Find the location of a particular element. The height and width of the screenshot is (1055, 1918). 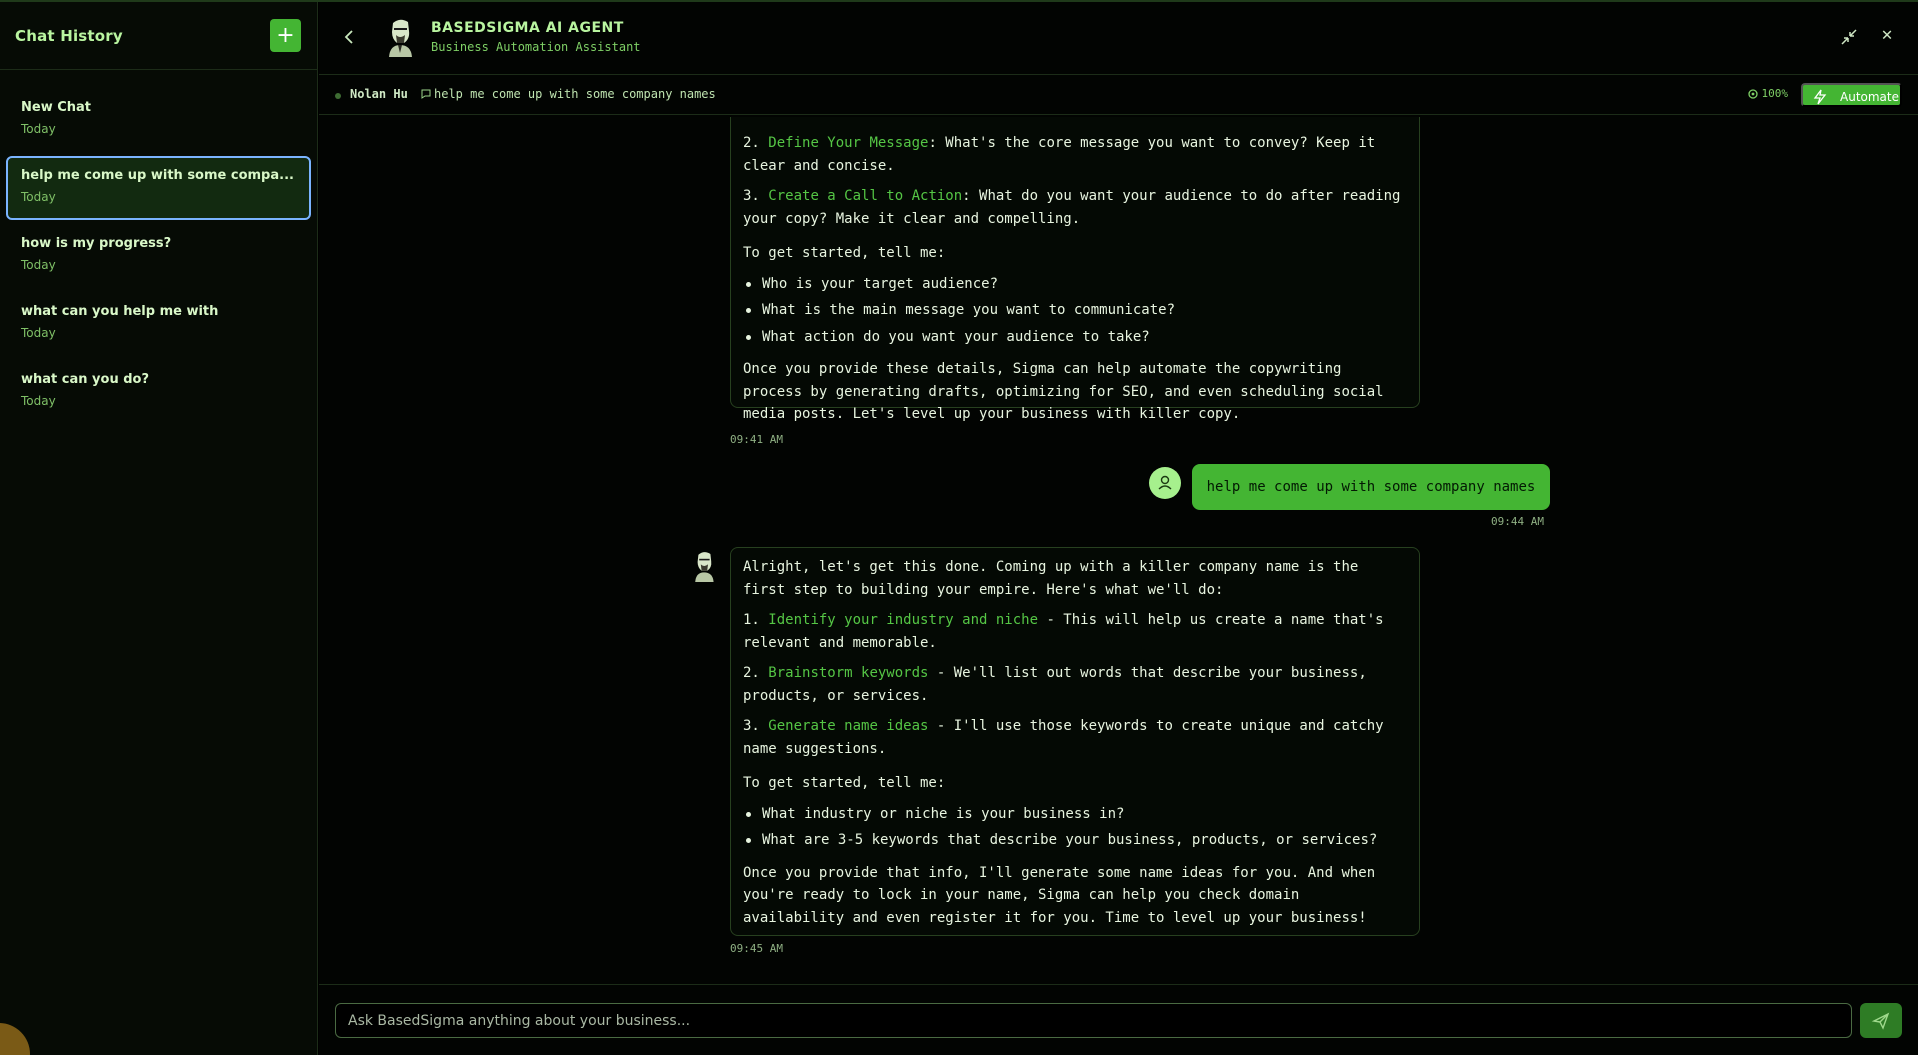

chat-item-title: what can you do? is located at coordinates (85, 379).